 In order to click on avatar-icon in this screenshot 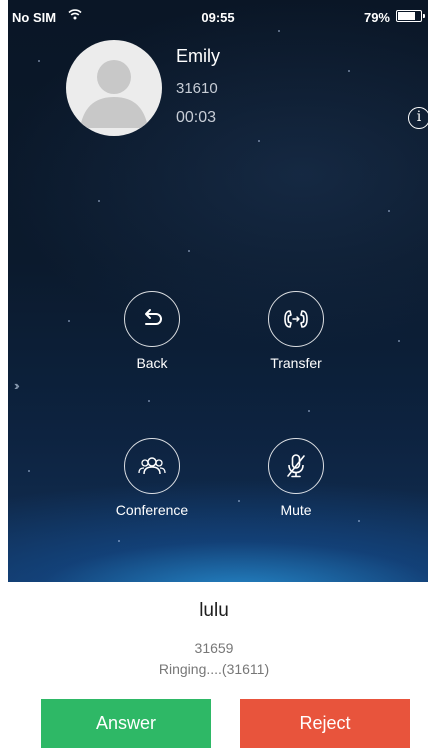, I will do `click(114, 94)`.